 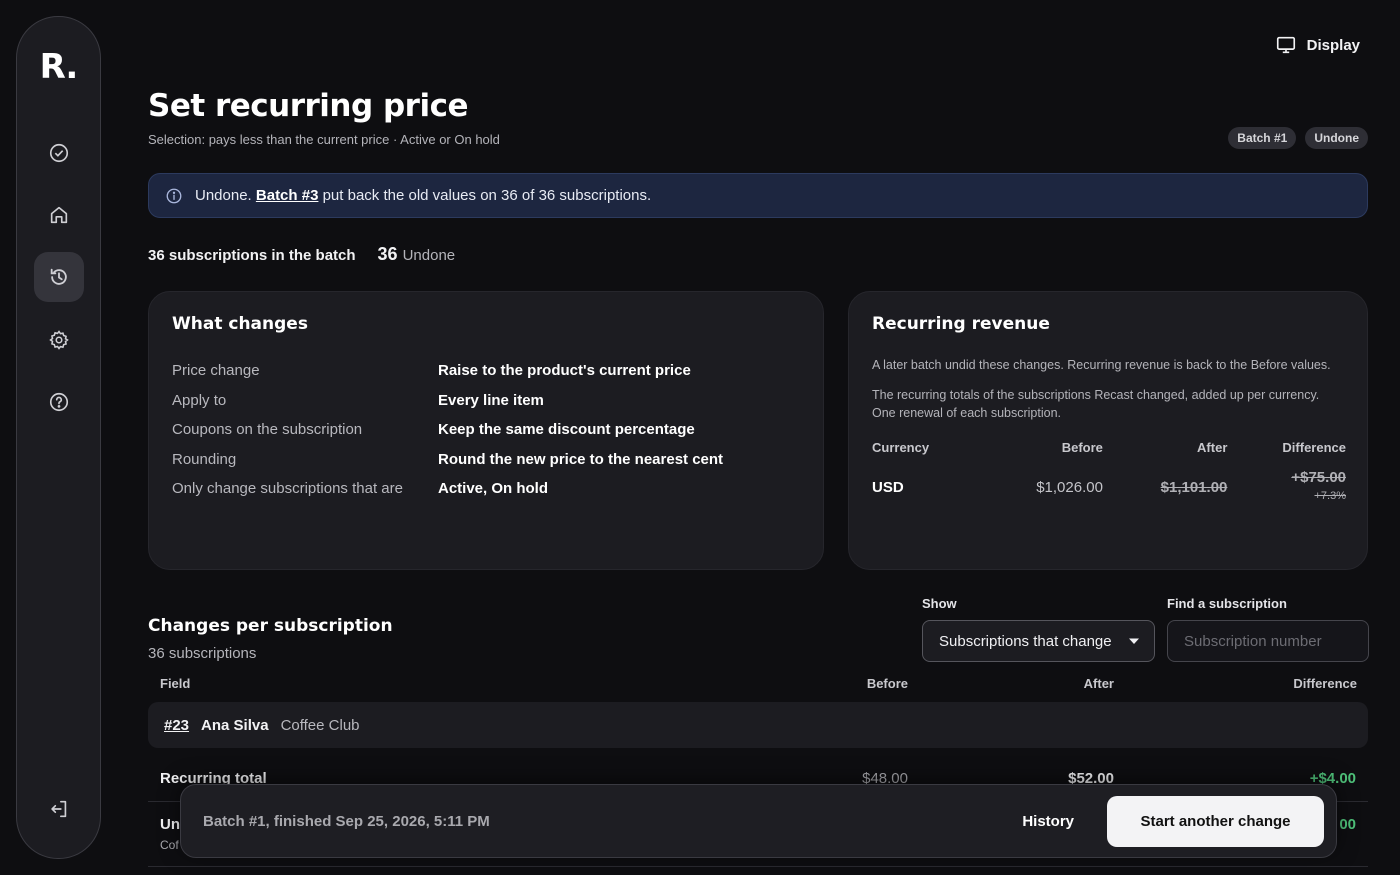 I want to click on status-badges: Batch #1 Undone, so click(x=1298, y=138).